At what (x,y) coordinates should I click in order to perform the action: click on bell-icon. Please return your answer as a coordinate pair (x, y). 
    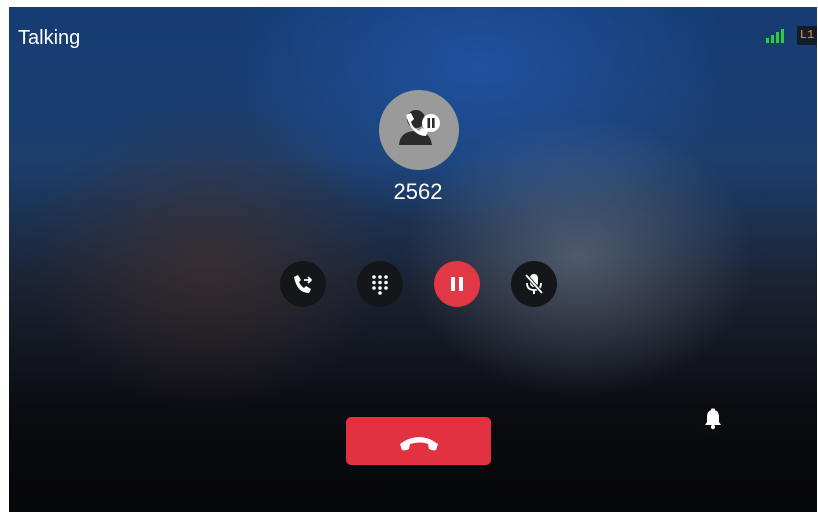
    Looking at the image, I should click on (713, 419).